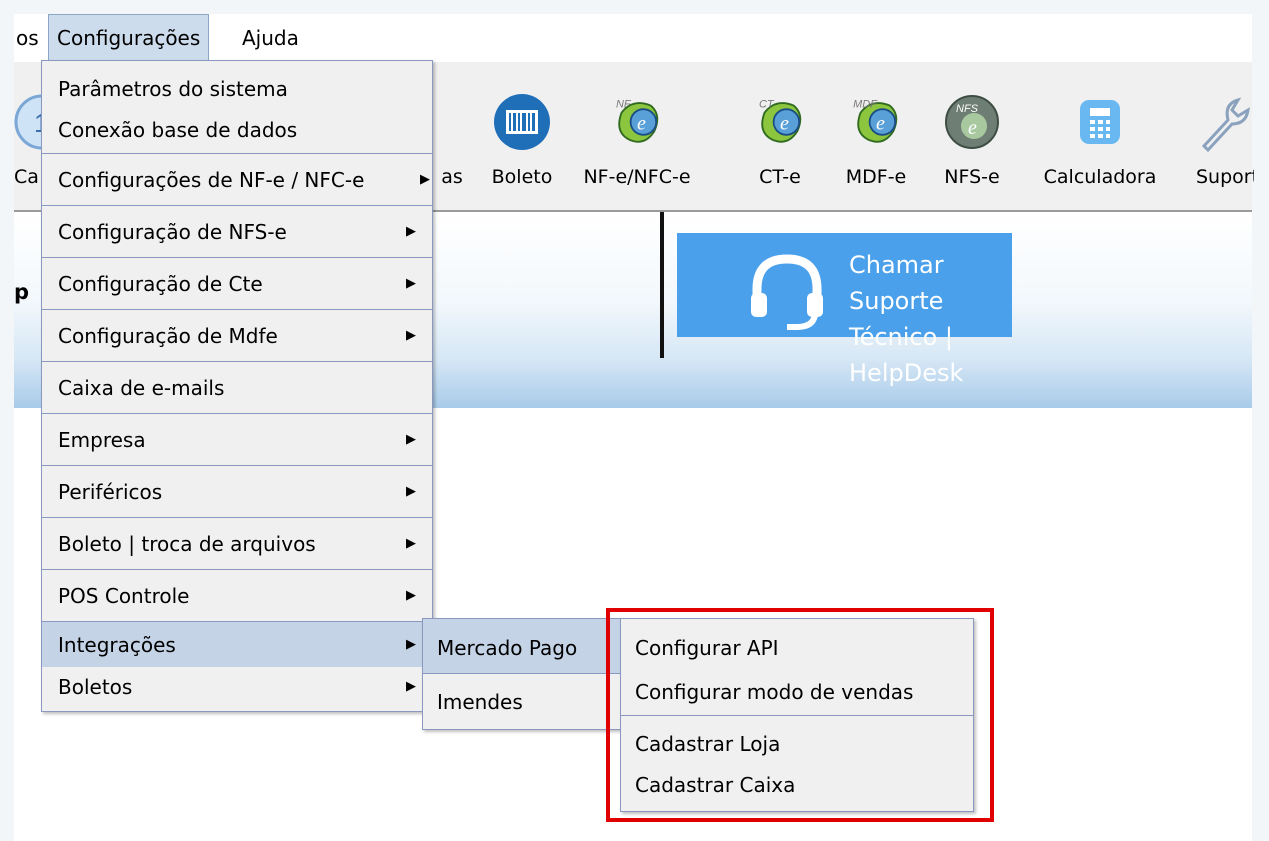 This screenshot has height=841, width=1269. Describe the element at coordinates (237, 439) in the screenshot. I see `menu-item-empresa: Empresa ▶` at that location.